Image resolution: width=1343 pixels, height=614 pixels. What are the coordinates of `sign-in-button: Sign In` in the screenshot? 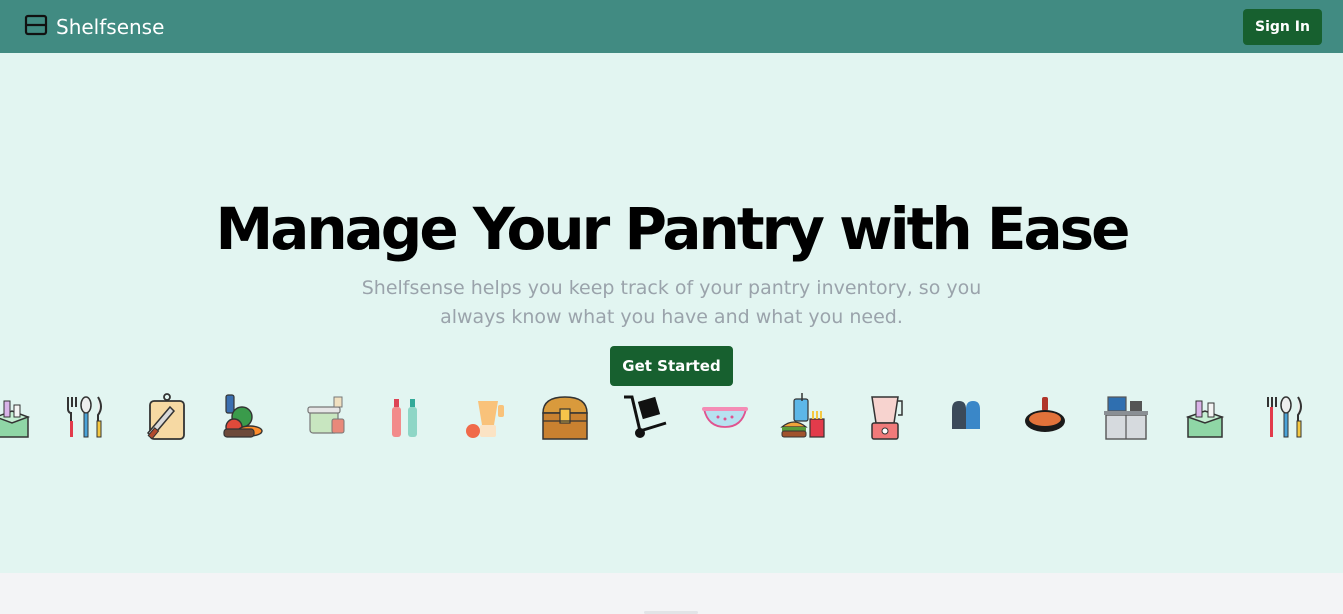 It's located at (1282, 26).